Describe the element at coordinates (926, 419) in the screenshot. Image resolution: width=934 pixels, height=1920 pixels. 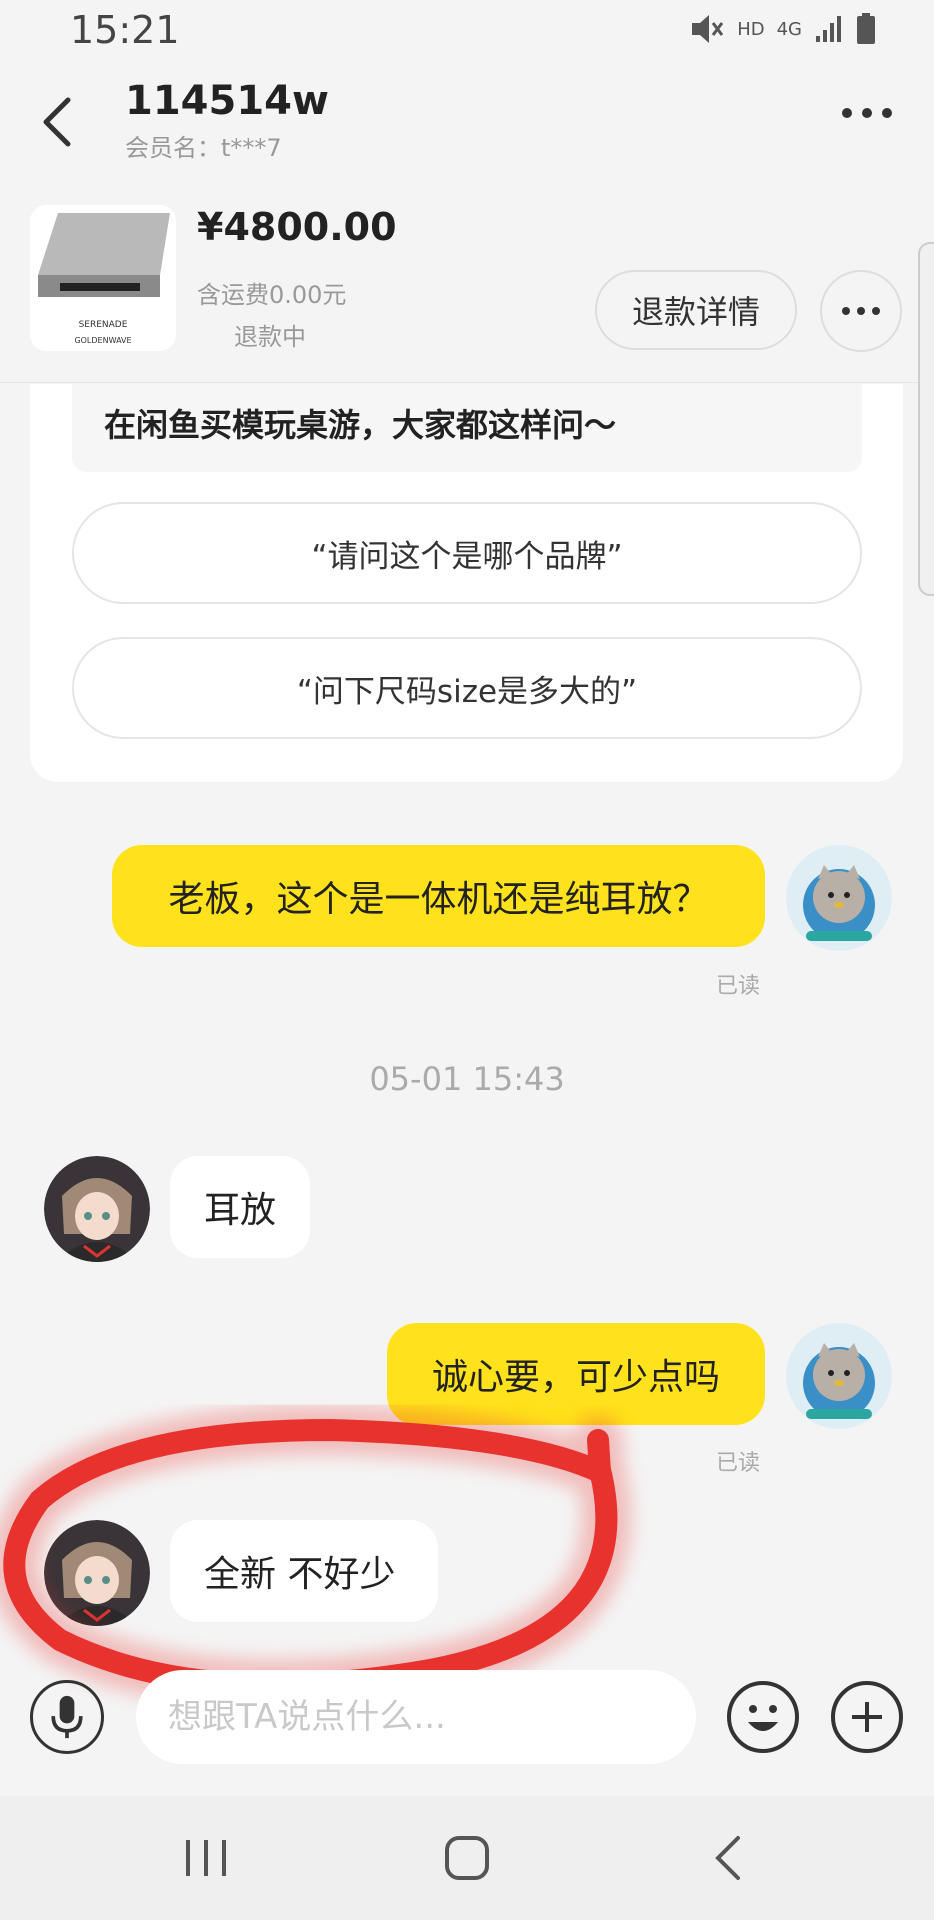
I see `scrollbar` at that location.